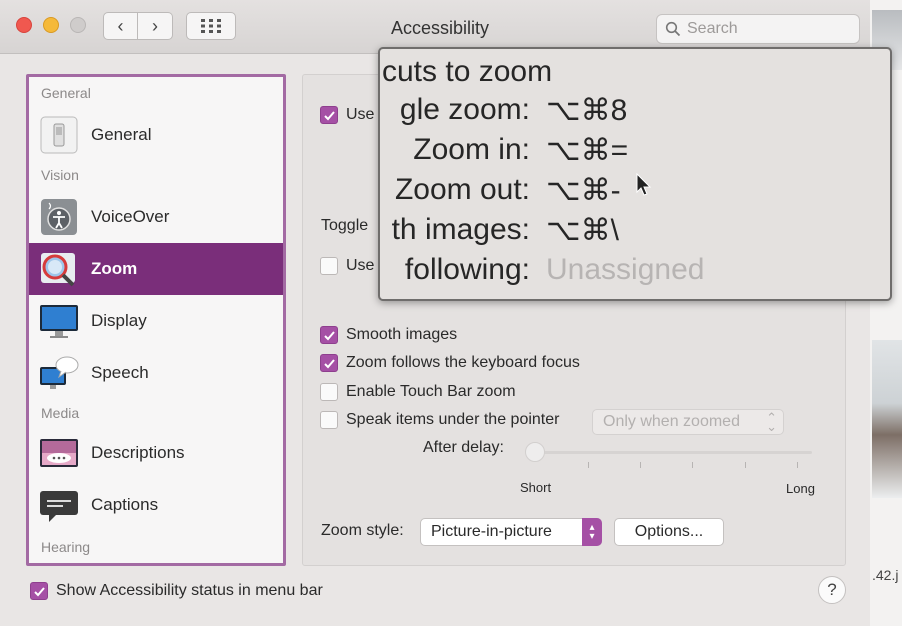  I want to click on checkbox-label: Show Accessibility status in menu bar, so click(189, 590).